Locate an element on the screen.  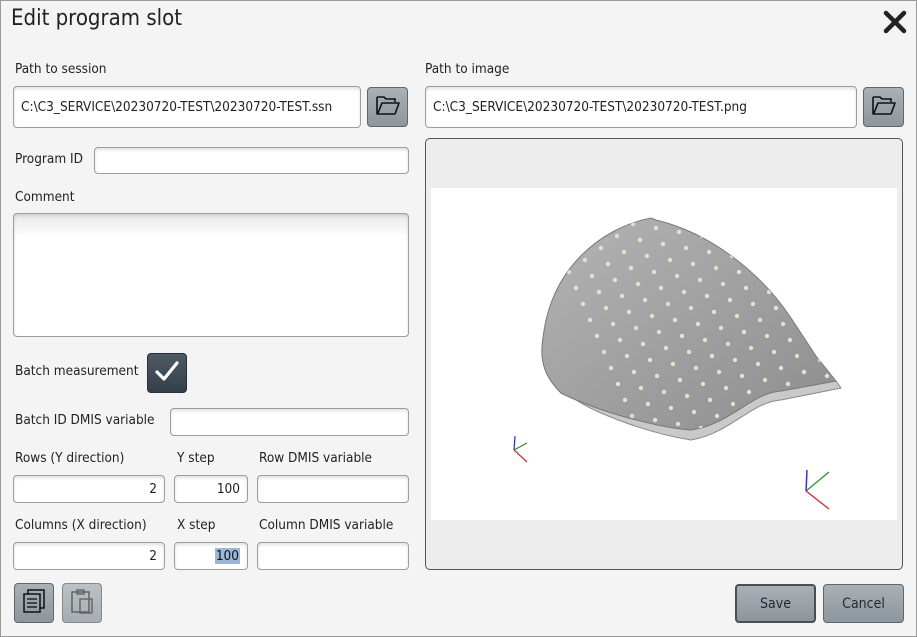
browse-session-button is located at coordinates (387, 107).